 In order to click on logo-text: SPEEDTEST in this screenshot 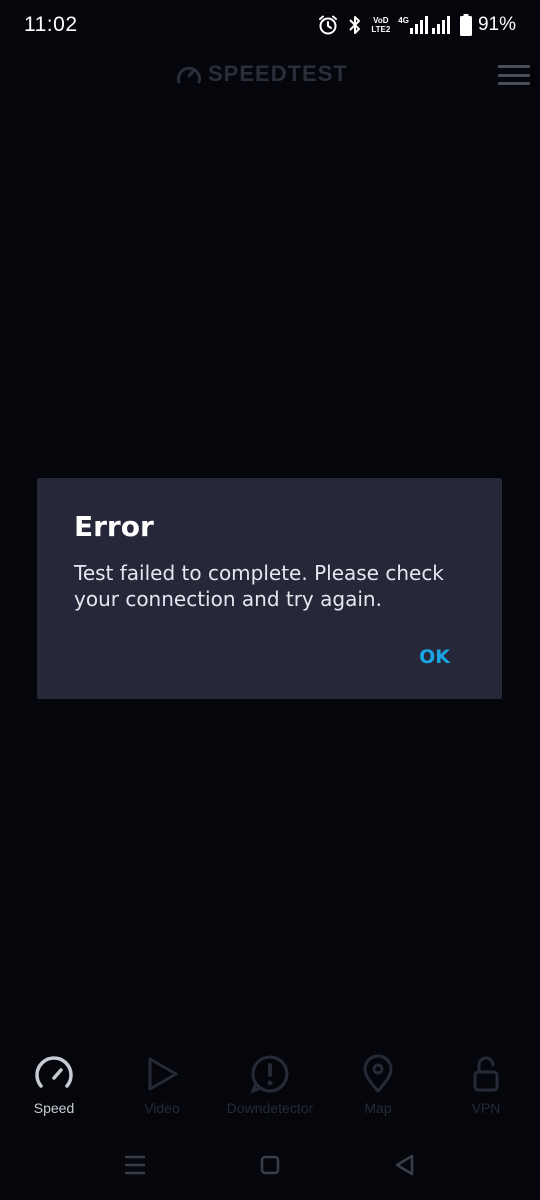, I will do `click(278, 73)`.